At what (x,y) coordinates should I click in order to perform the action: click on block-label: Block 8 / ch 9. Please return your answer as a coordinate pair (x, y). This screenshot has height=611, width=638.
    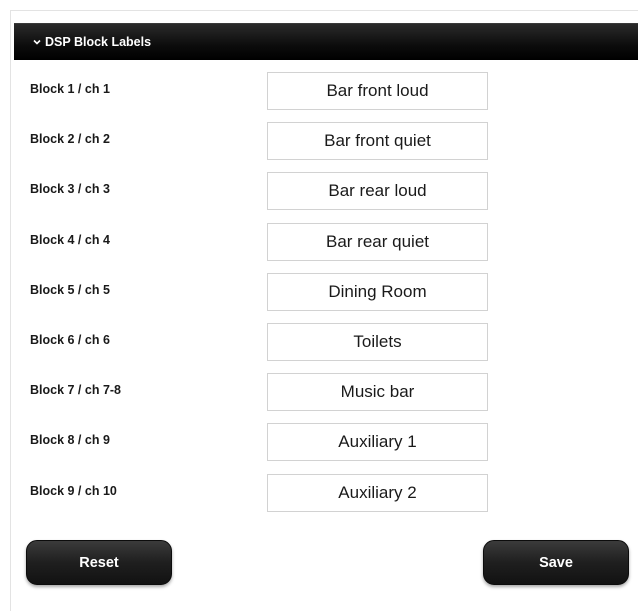
    Looking at the image, I should click on (70, 440).